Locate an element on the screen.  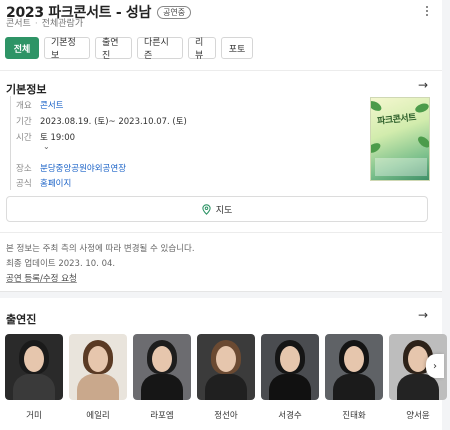
tab-bar: 전체 기본정보 출연진 다른시즌 리뷰 포토 is located at coordinates (129, 49).